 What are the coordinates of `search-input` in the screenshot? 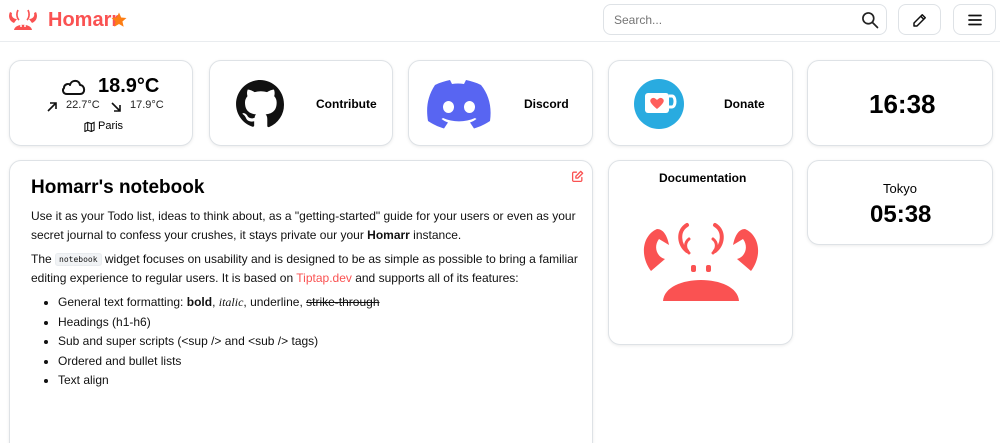 It's located at (734, 20).